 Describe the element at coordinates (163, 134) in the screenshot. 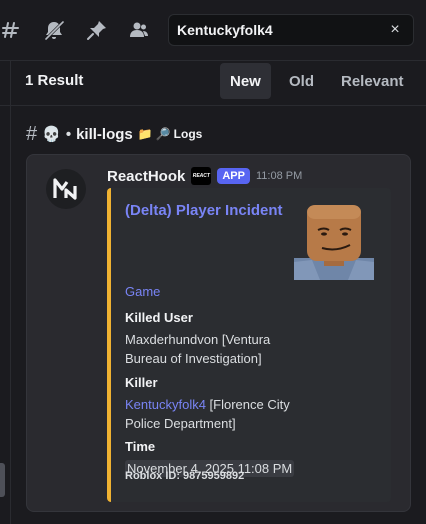

I see `magnifier-icon: 🔎` at that location.